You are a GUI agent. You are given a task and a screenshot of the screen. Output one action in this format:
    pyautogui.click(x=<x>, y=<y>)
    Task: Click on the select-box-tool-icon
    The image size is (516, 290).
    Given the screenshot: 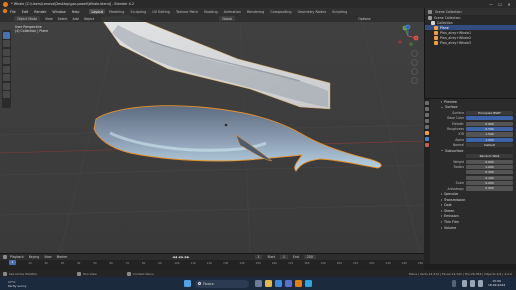 What is the action you would take?
    pyautogui.click(x=6, y=35)
    